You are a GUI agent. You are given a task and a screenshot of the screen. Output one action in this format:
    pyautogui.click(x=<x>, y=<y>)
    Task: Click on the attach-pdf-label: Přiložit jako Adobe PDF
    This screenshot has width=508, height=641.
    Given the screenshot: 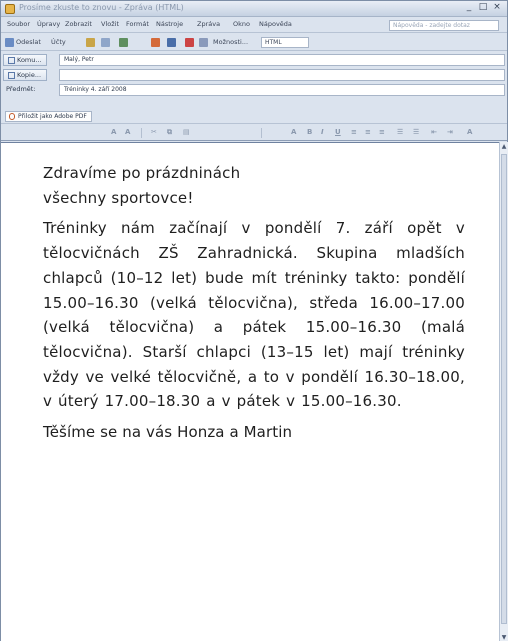 What is the action you would take?
    pyautogui.click(x=52, y=116)
    